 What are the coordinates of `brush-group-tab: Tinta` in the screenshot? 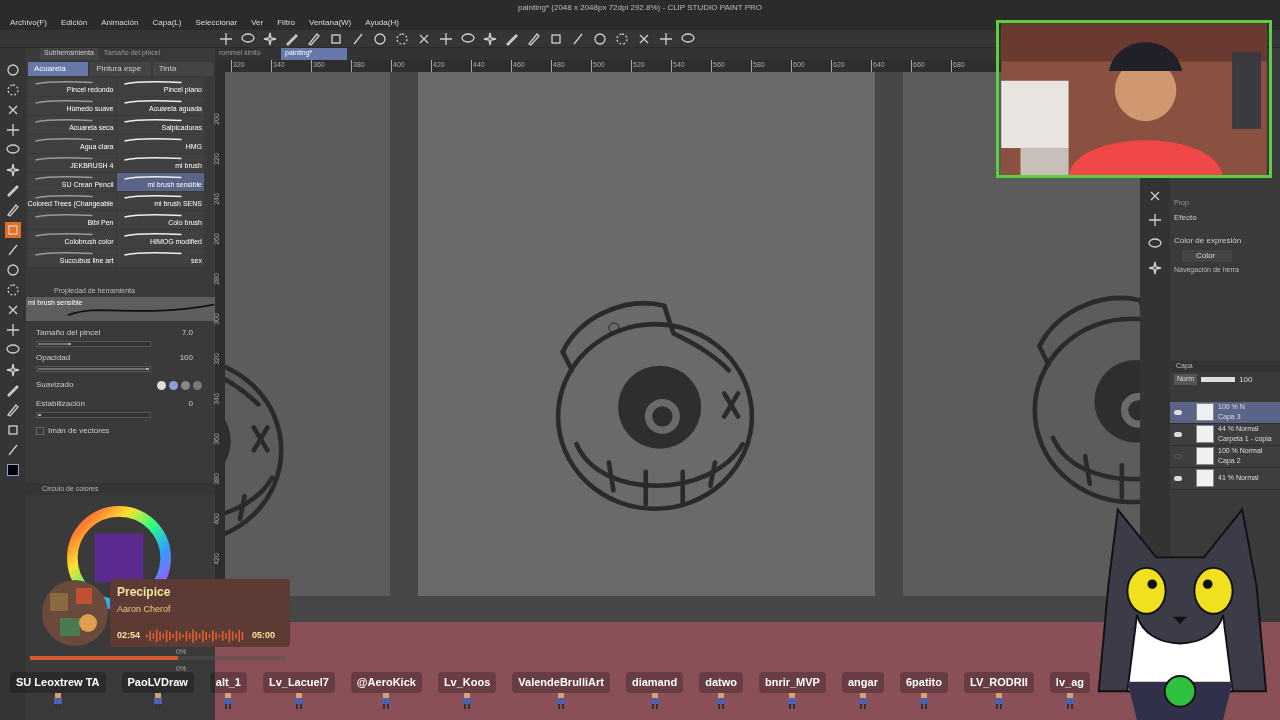 It's located at (182, 69).